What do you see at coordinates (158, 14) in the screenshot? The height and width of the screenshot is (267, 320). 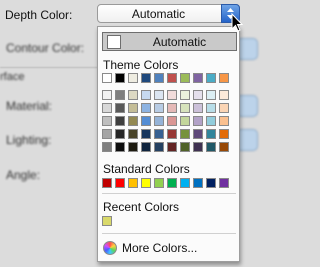 I see `depth-color-select-value: Automatic` at bounding box center [158, 14].